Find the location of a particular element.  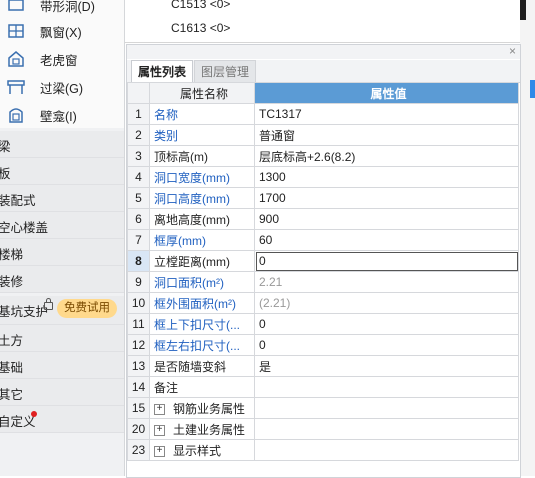

property-value: 2.21 is located at coordinates (386, 282).